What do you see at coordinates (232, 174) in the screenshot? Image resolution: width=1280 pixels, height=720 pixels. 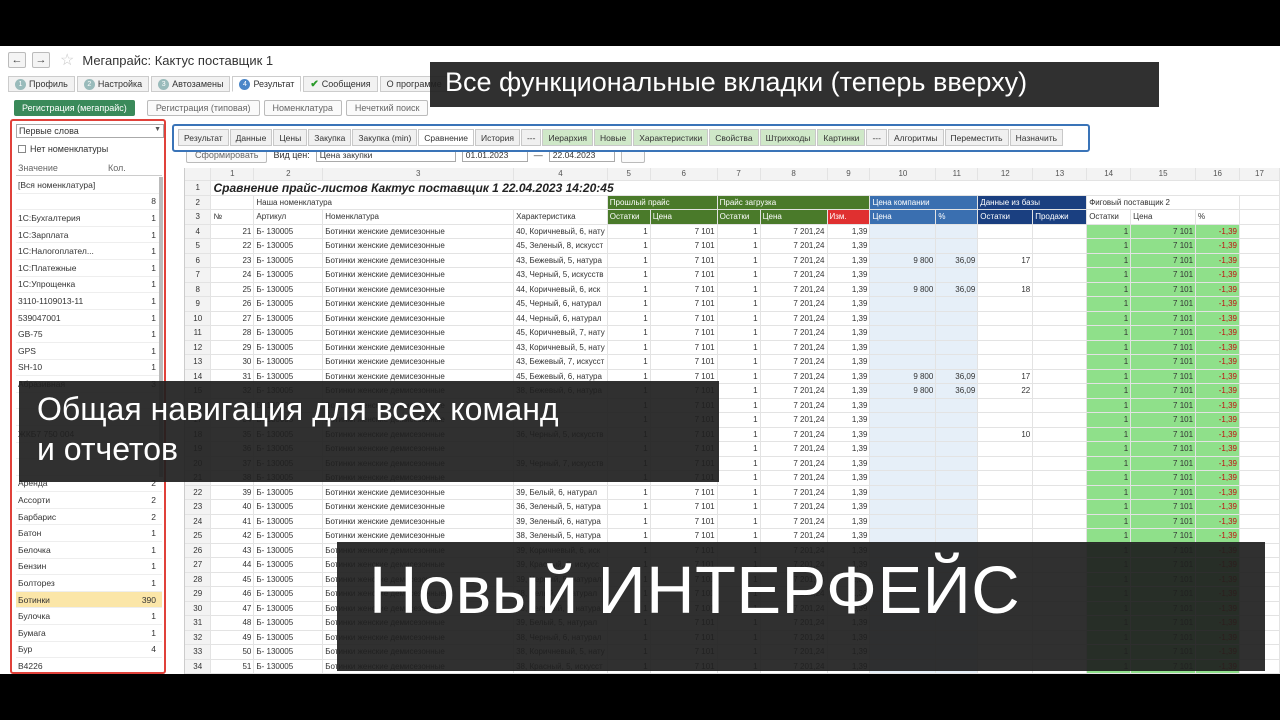 I see `column-number: 1` at bounding box center [232, 174].